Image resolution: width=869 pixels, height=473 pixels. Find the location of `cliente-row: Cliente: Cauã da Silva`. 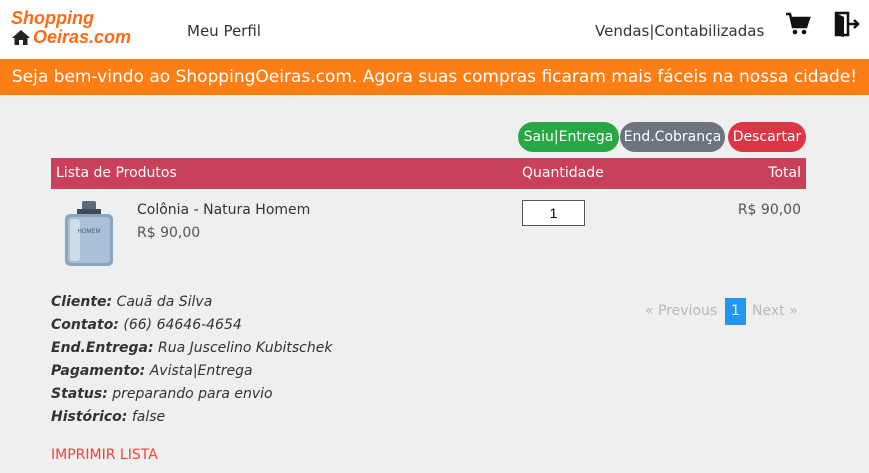

cliente-row: Cliente: Cauã da Silva is located at coordinates (132, 302).